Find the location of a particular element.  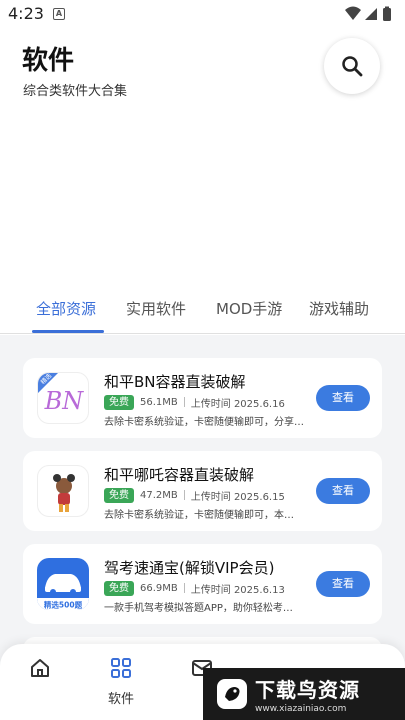

page-title: 软件 is located at coordinates (48, 61).